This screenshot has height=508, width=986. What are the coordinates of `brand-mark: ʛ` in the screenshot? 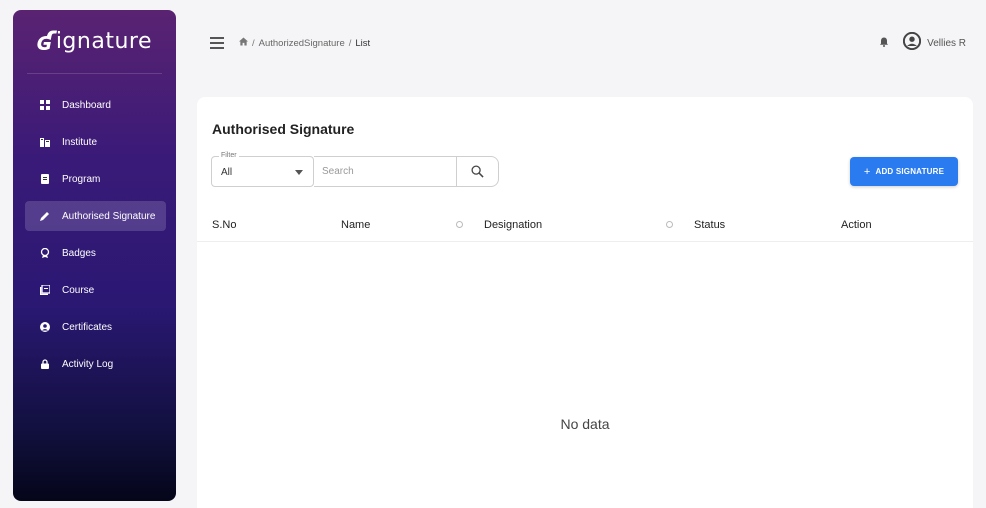 It's located at (46, 41).